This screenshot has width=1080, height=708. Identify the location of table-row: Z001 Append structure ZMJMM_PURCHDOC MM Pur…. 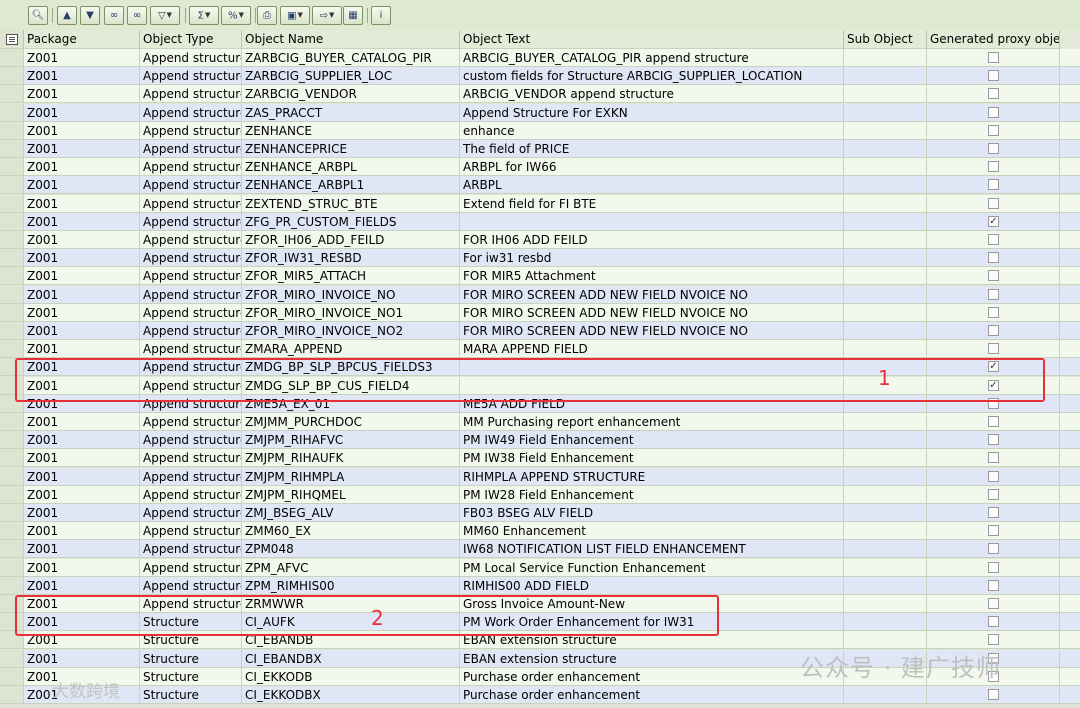
(540, 422).